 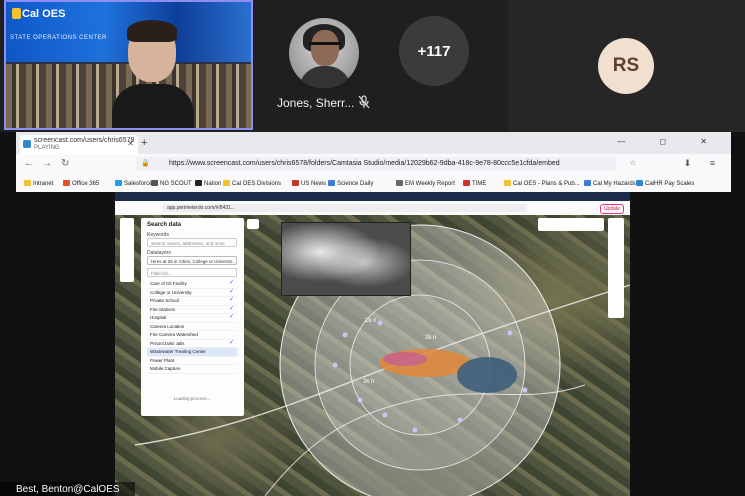 What do you see at coordinates (58, 38) in the screenshot?
I see `state-operations-center-sign: STATE OPERATIONS CENTER` at bounding box center [58, 38].